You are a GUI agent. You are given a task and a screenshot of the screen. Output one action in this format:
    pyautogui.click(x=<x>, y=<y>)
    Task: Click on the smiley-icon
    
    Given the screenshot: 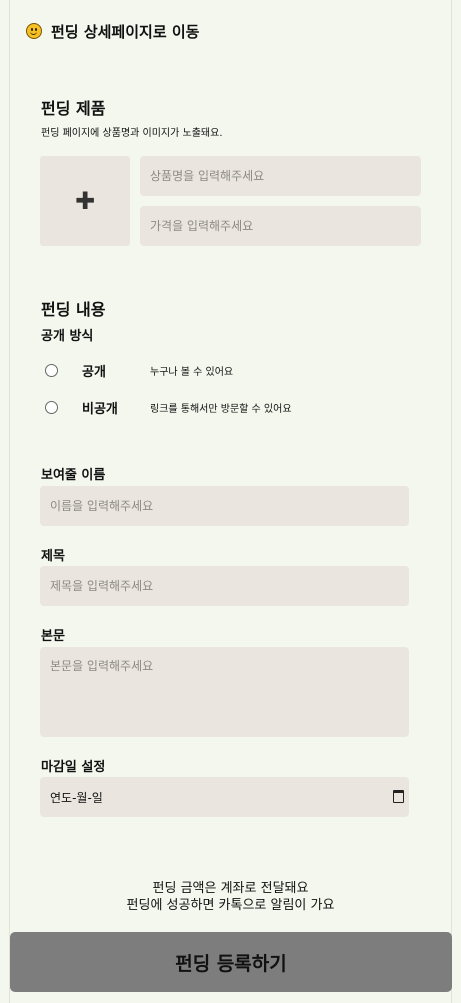 What is the action you would take?
    pyautogui.click(x=34, y=31)
    